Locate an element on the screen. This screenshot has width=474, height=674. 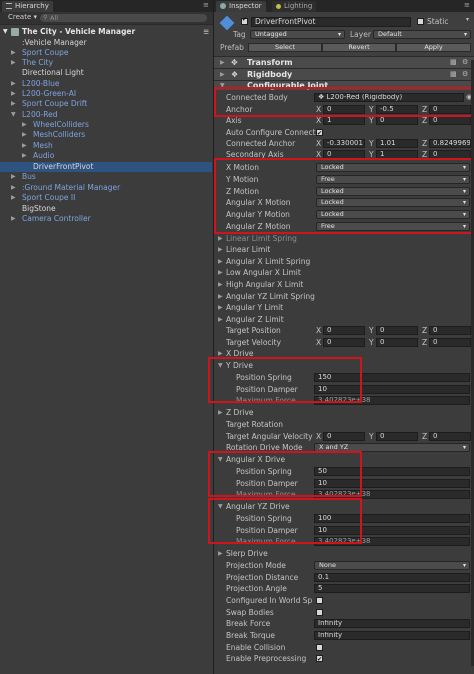
list-item: ▶:Ground Material Manager is located at coordinates (106, 188).